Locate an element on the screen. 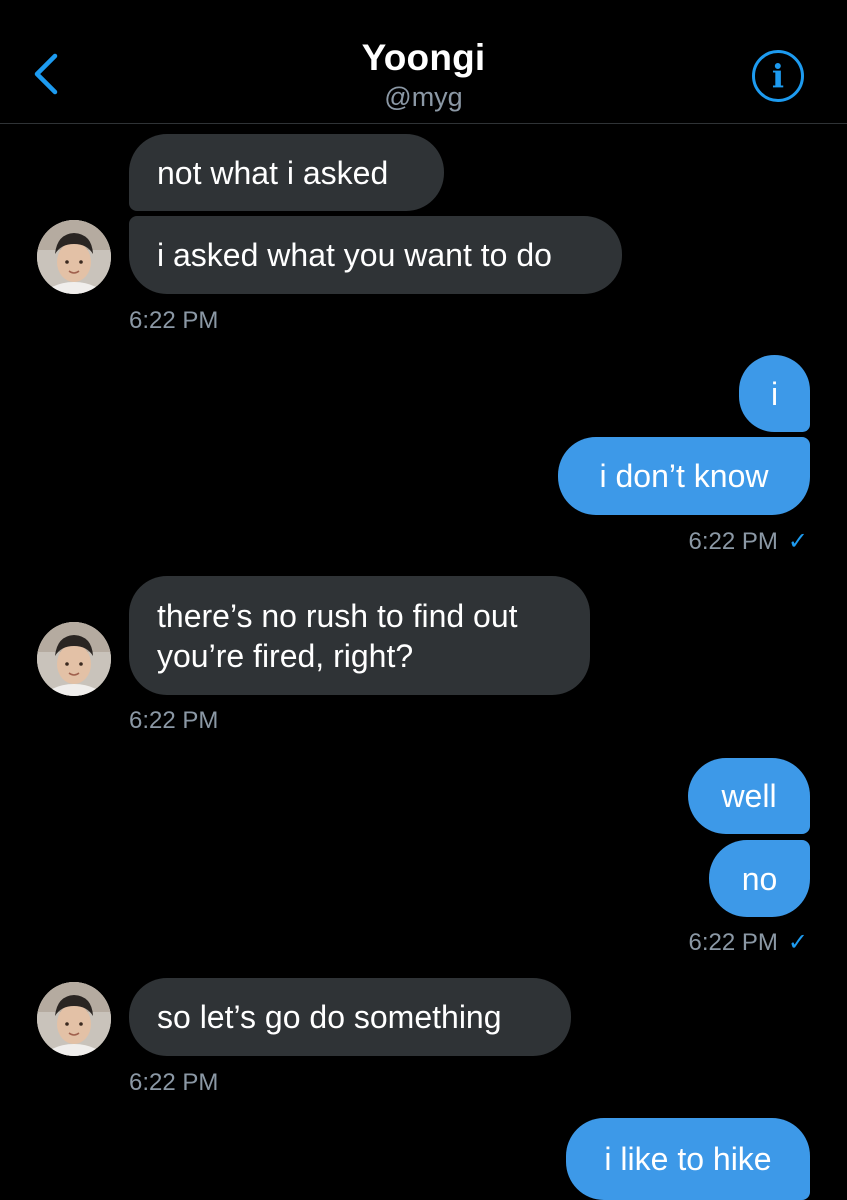 Image resolution: width=847 pixels, height=1200 pixels. message-text: i is located at coordinates (774, 393).